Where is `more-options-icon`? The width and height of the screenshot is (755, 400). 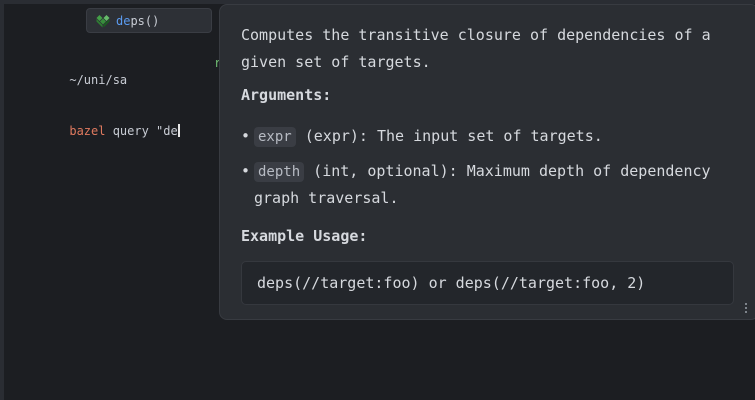 more-options-icon is located at coordinates (747, 308).